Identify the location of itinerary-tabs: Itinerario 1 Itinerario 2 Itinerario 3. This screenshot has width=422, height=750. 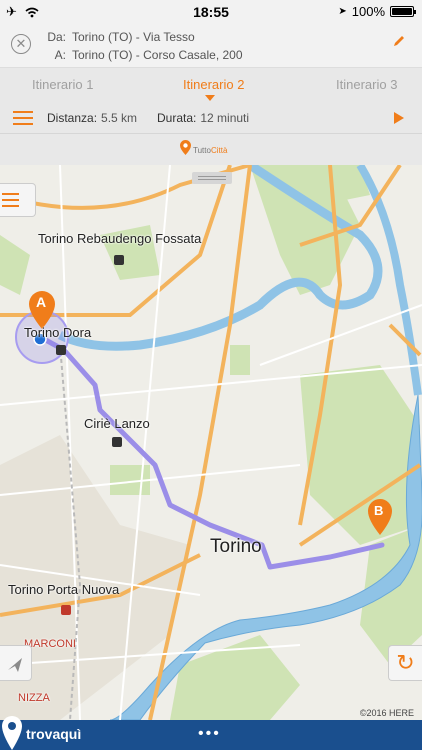
(211, 85).